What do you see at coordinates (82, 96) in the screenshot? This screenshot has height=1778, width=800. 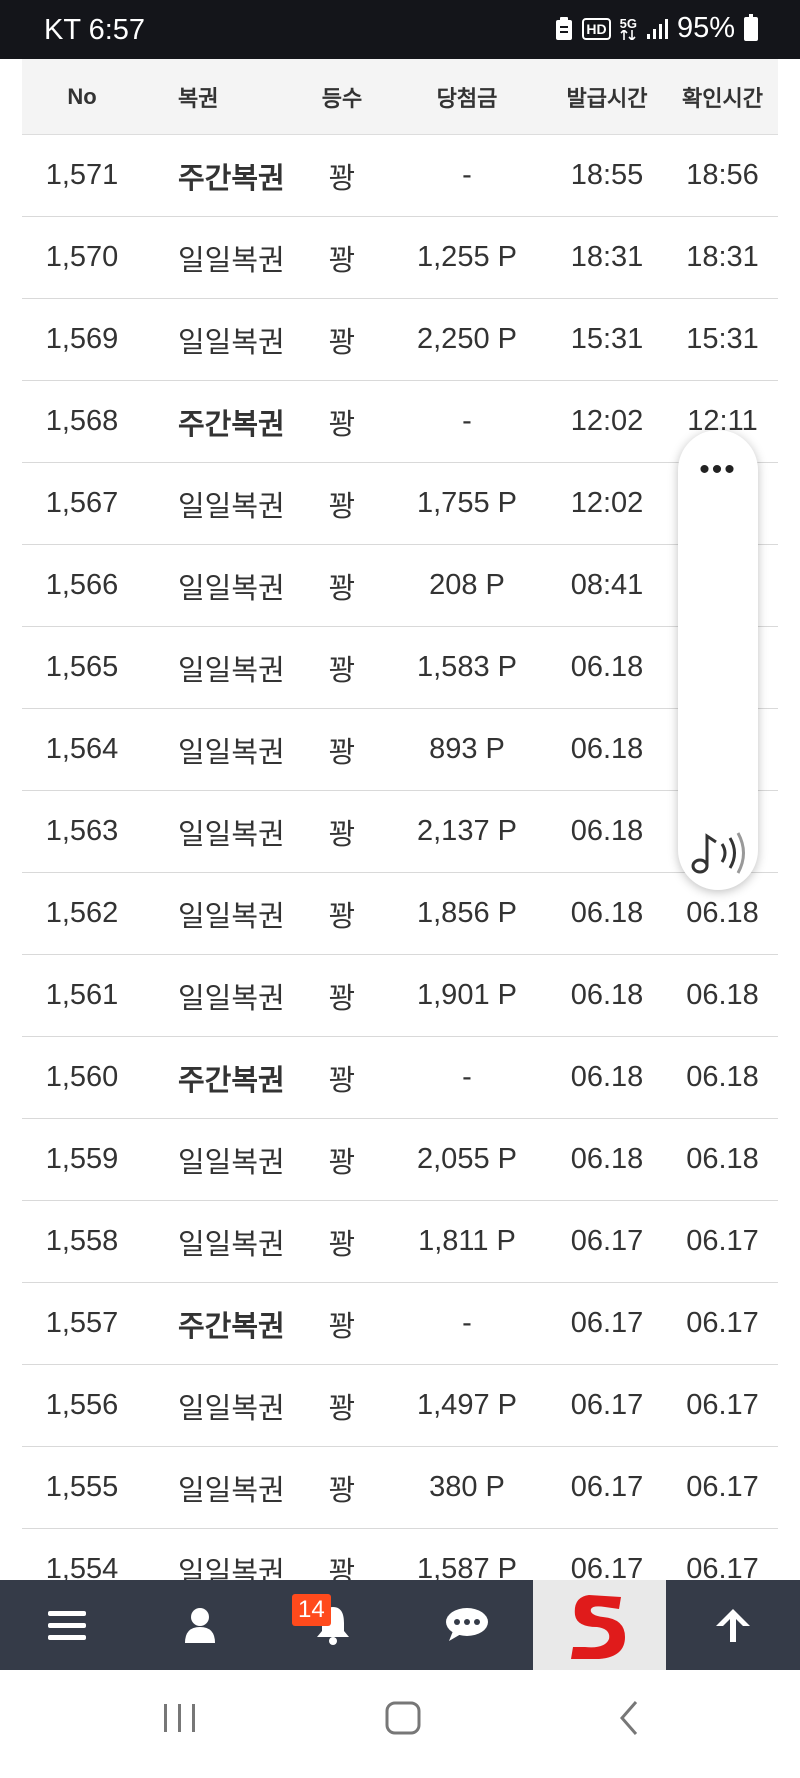 I see `header-no: No` at bounding box center [82, 96].